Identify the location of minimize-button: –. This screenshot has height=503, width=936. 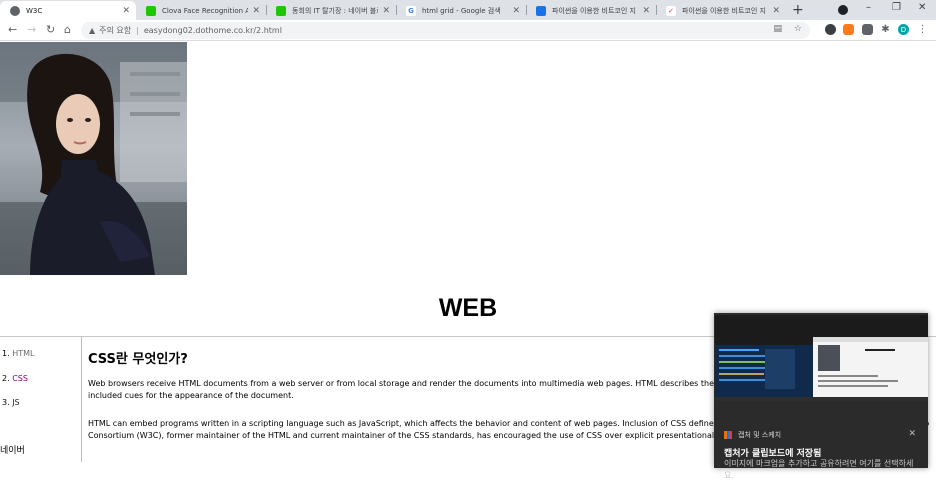
(868, 7).